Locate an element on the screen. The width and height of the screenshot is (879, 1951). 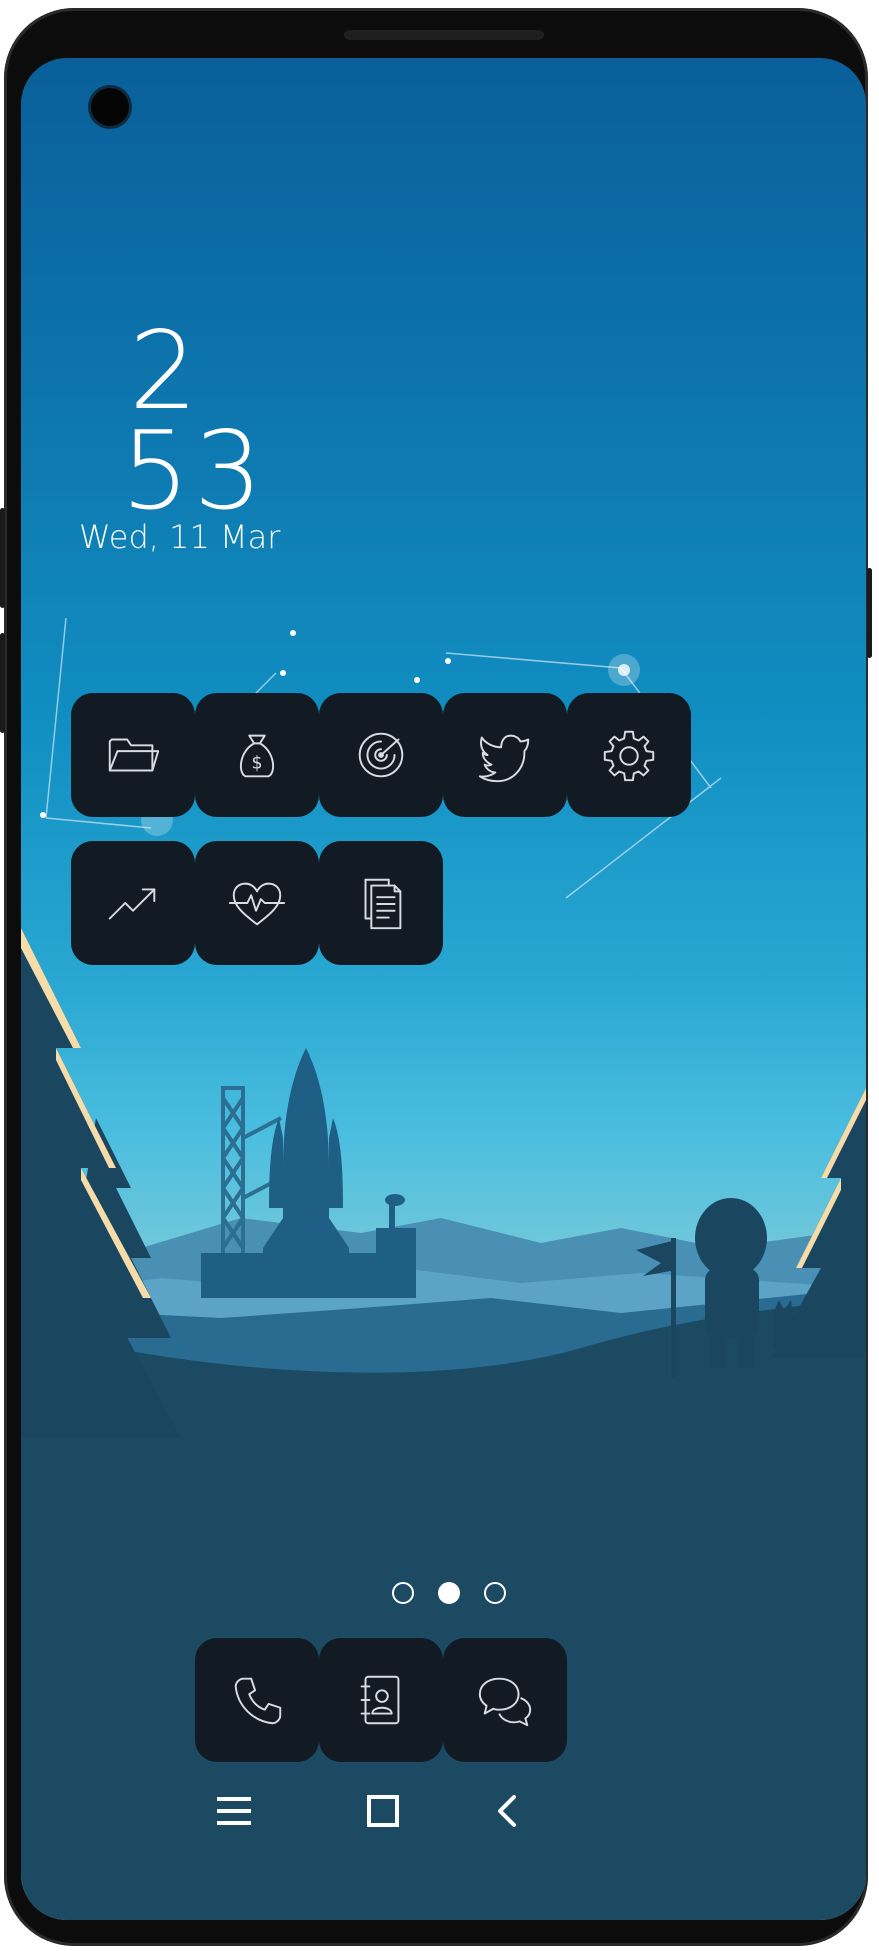
phone-app is located at coordinates (257, 1700).